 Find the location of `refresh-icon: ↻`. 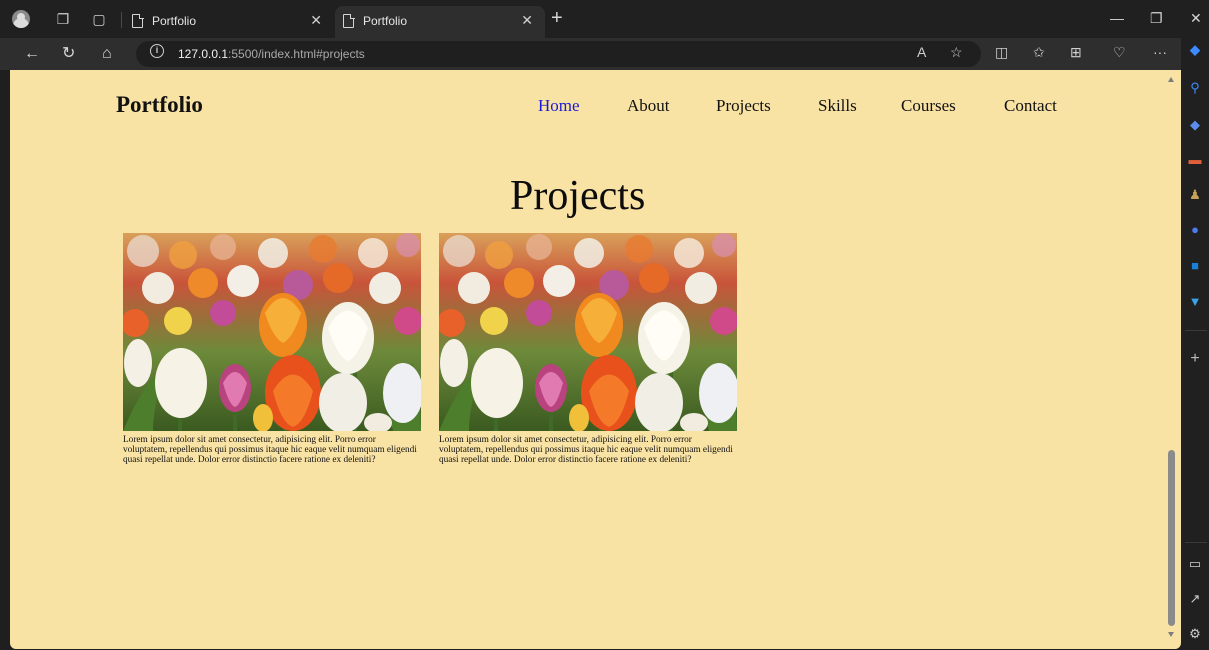

refresh-icon: ↻ is located at coordinates (68, 54).